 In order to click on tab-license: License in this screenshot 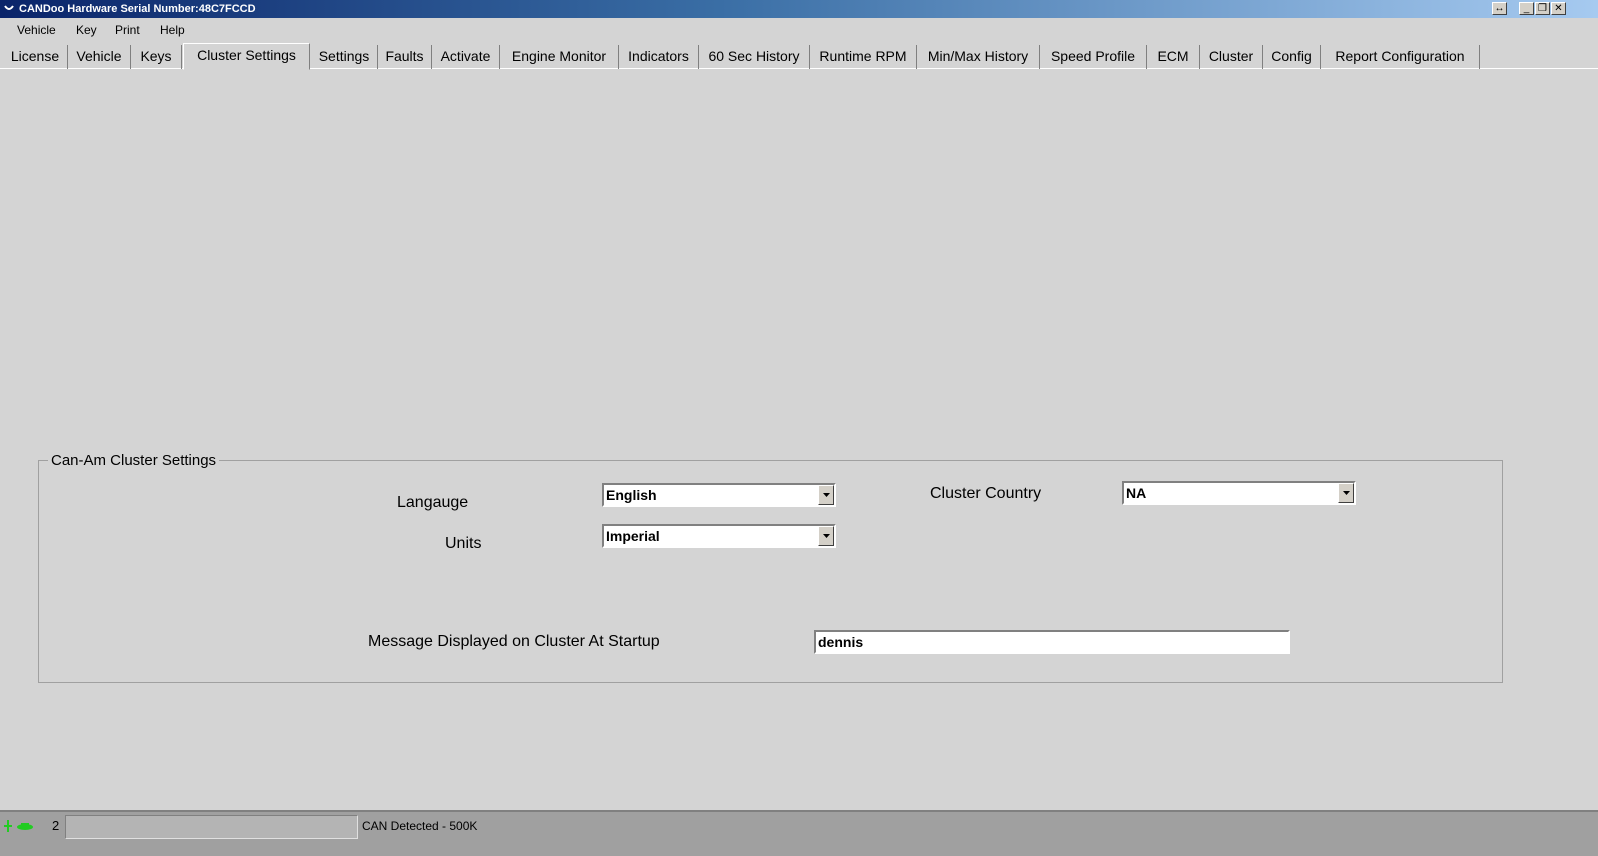, I will do `click(35, 57)`.